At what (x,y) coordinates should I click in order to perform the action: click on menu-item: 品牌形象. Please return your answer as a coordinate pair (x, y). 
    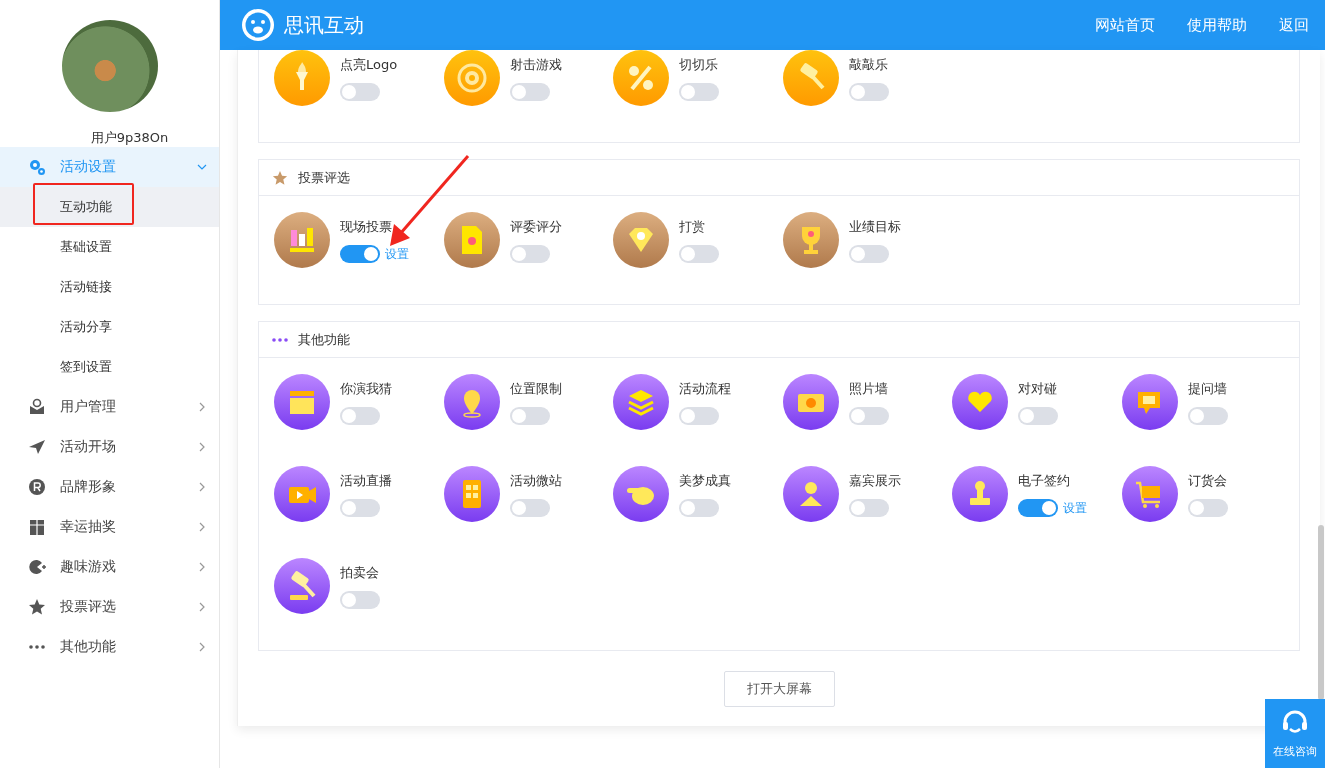
    Looking at the image, I should click on (109, 487).